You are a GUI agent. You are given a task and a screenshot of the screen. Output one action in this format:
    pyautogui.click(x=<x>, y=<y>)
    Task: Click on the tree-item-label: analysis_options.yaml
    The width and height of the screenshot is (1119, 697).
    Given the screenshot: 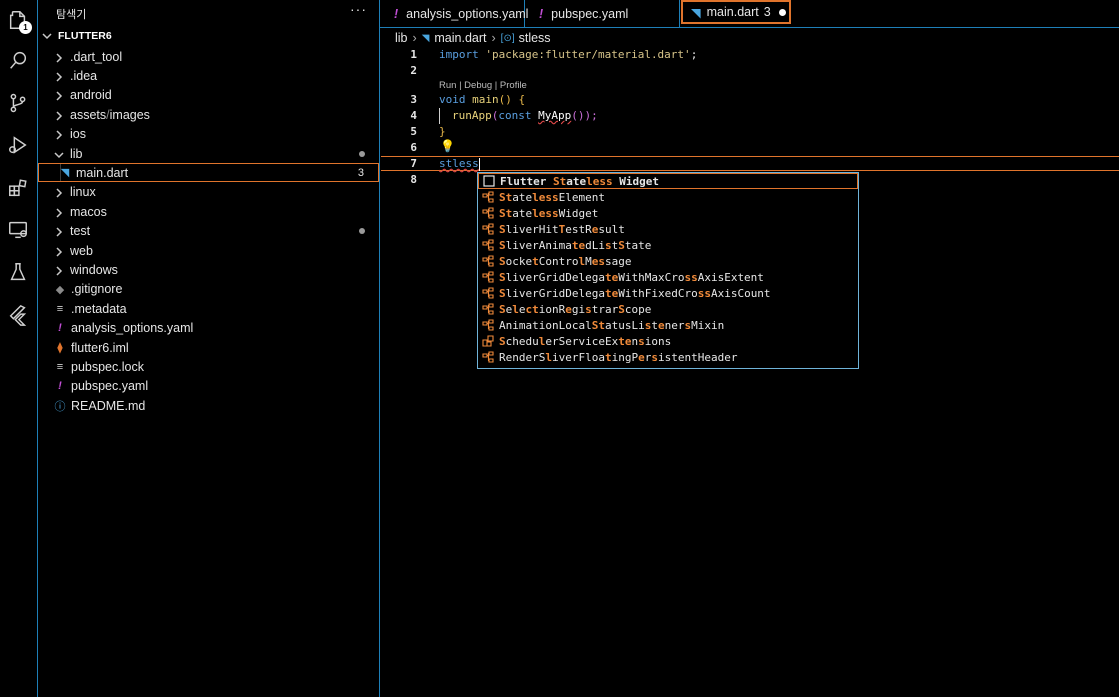 What is the action you would take?
    pyautogui.click(x=132, y=328)
    